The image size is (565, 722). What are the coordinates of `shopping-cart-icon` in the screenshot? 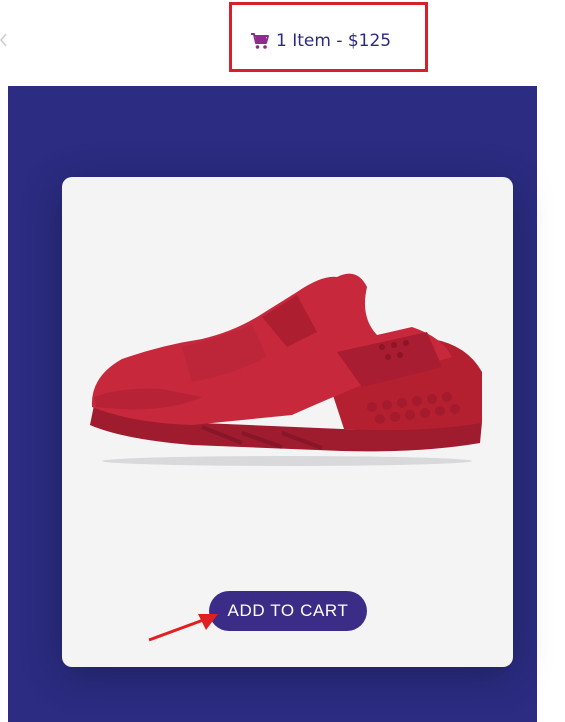 It's located at (260, 41).